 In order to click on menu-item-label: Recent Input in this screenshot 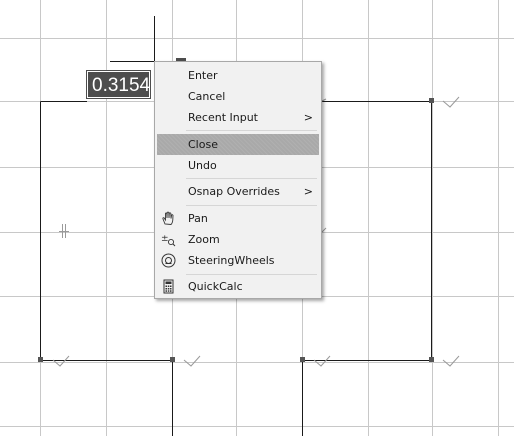, I will do `click(223, 117)`.